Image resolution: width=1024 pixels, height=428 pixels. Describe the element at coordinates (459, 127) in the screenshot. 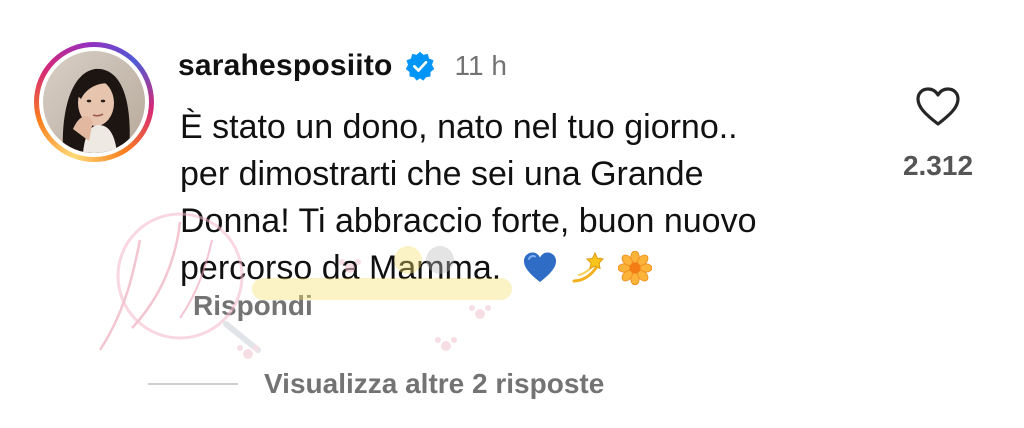

I see `comment-text-line: È stato un dono, nato nel tuo giorno..` at that location.